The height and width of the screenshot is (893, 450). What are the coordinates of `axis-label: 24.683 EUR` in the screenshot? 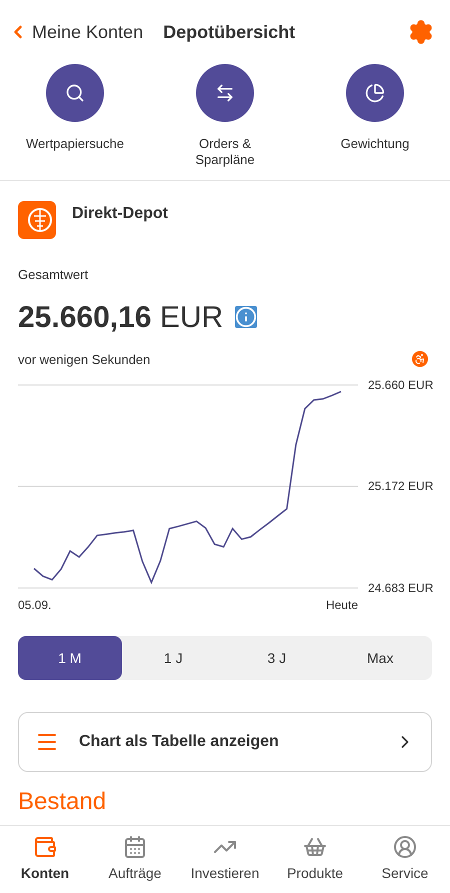 It's located at (401, 588).